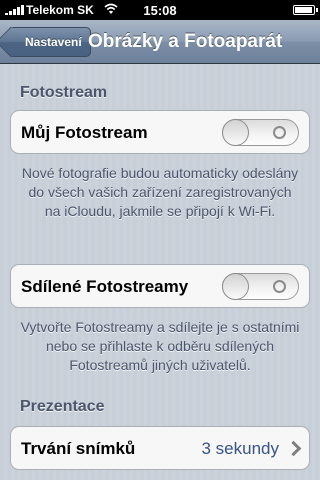 This screenshot has height=480, width=320. What do you see at coordinates (78, 448) in the screenshot?
I see `slide-duration-label: Trvání snímků` at bounding box center [78, 448].